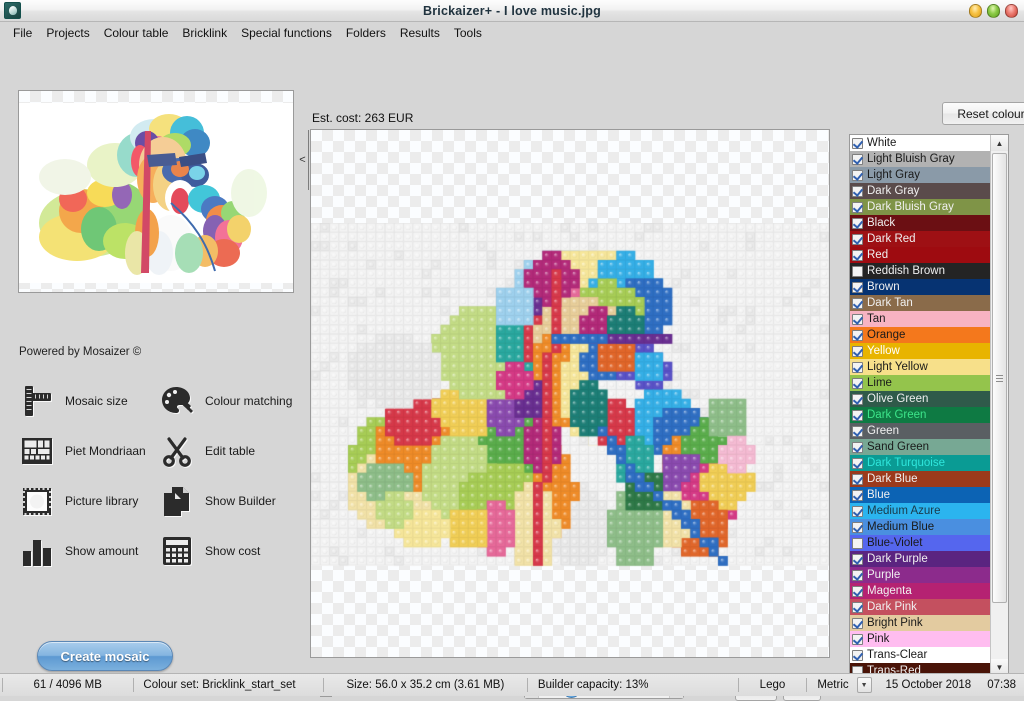 The image size is (1024, 701). Describe the element at coordinates (286, 33) in the screenshot. I see `menu-item-special-functions: Special functions` at that location.